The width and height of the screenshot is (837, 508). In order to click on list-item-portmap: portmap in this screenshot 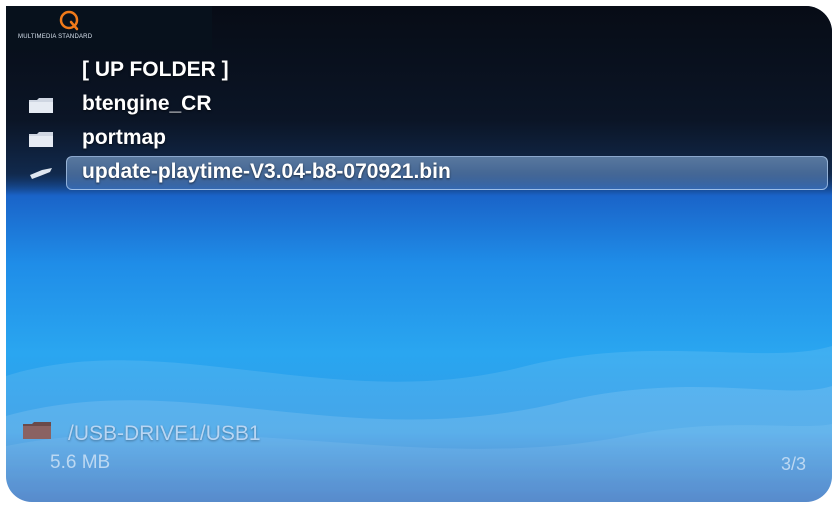, I will do `click(419, 139)`.